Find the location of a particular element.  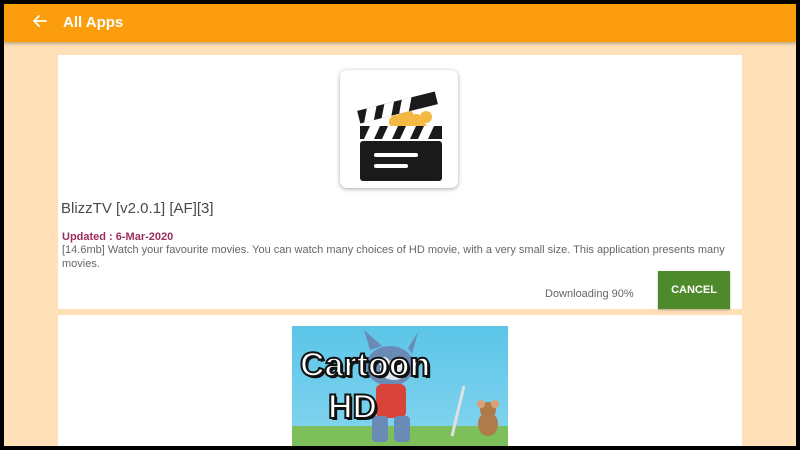

app-name: BlizzTV [v2.0.1] [AF][3] is located at coordinates (137, 208).